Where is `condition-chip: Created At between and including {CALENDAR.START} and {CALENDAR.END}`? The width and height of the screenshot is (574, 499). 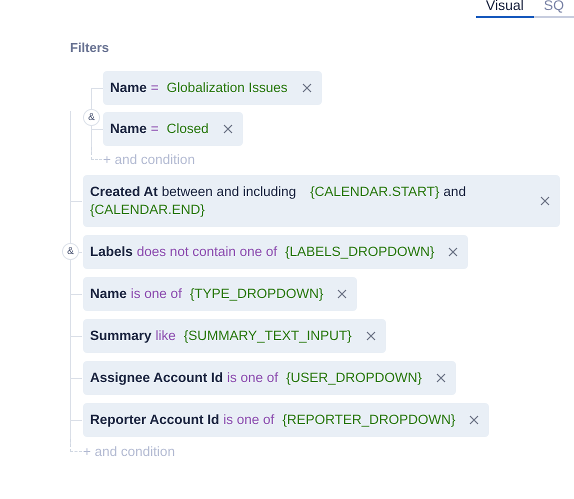
condition-chip: Created At between and including {CALENDAR.START} and {CALENDAR.END} is located at coordinates (321, 201).